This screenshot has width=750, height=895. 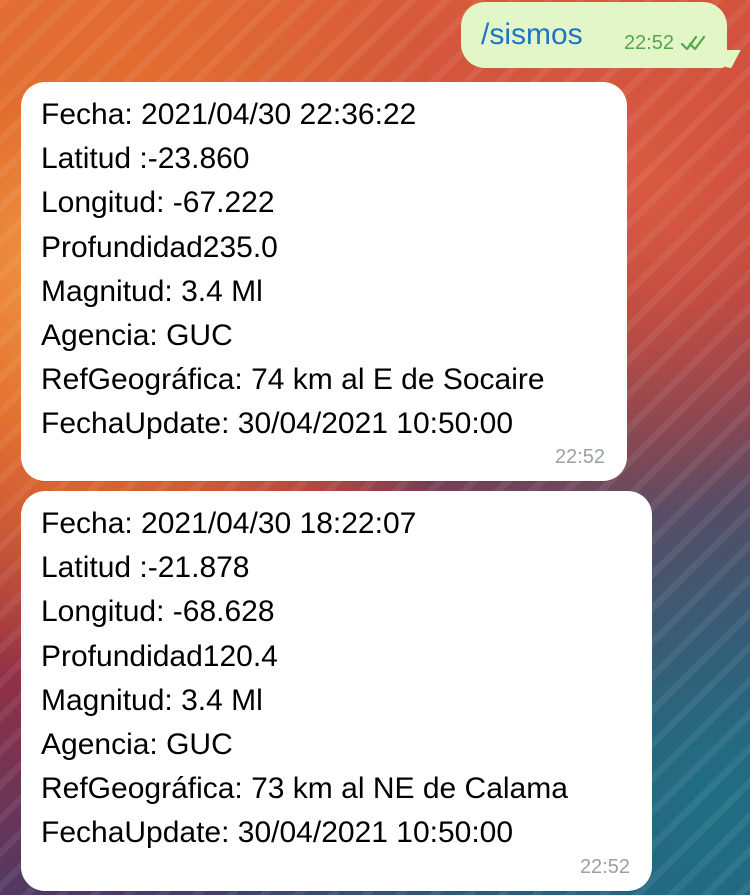 I want to click on message-line: RefGeográfica: 74 km al E de Socaire, so click(x=293, y=380).